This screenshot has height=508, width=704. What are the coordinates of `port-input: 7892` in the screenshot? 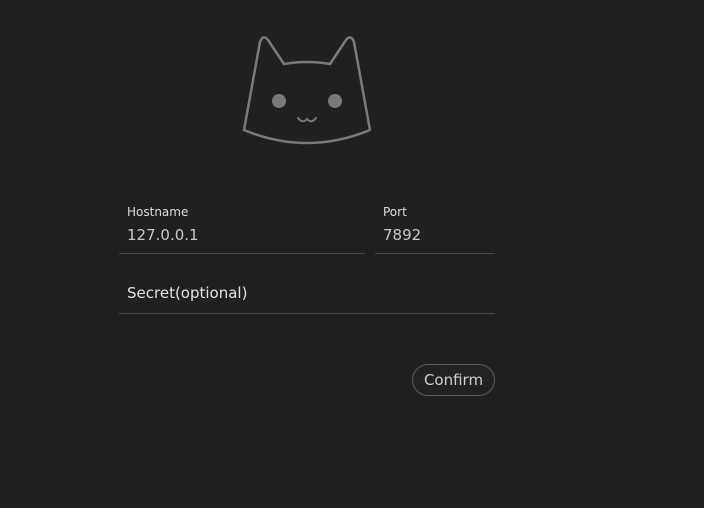 It's located at (402, 235).